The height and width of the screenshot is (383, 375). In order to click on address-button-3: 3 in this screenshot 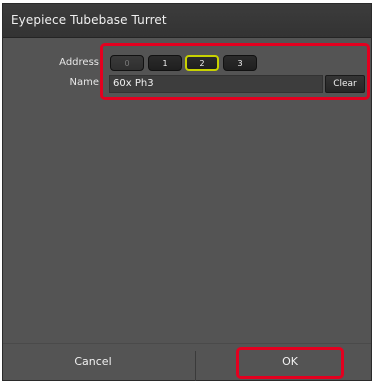, I will do `click(240, 63)`.